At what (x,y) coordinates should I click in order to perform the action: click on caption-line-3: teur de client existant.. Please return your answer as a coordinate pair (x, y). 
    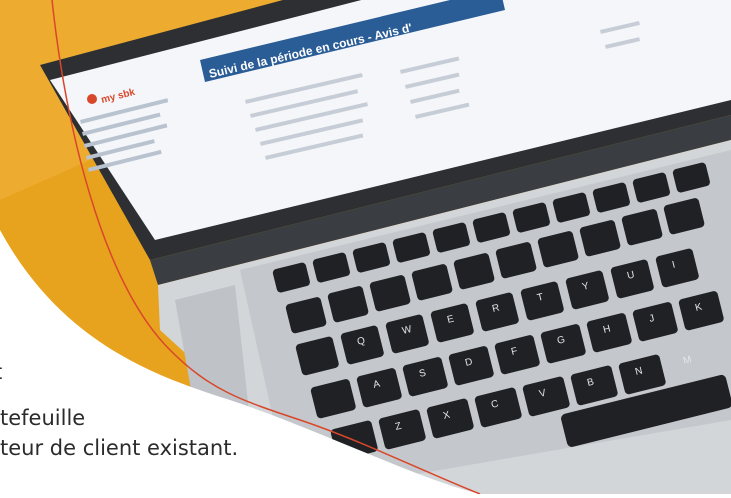
    Looking at the image, I should click on (119, 448).